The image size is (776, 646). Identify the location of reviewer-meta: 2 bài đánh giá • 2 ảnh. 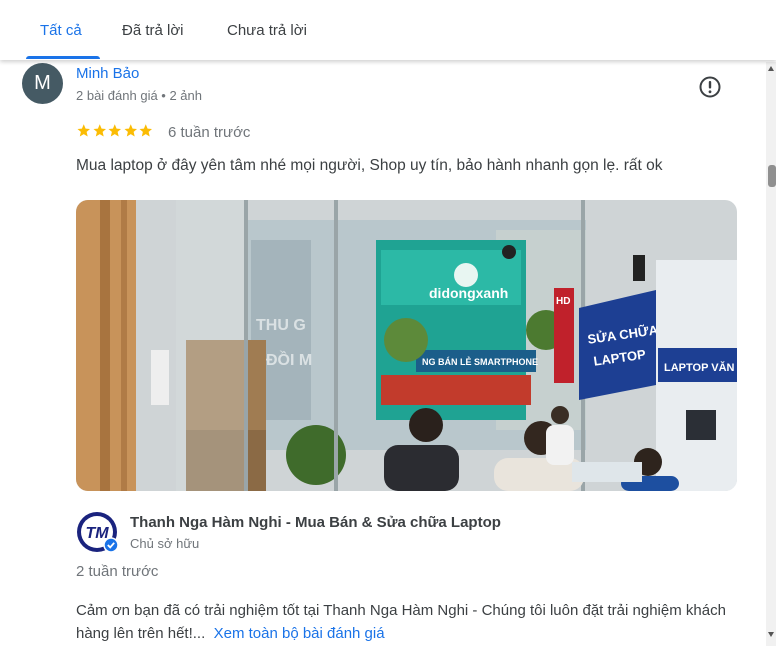
(139, 95).